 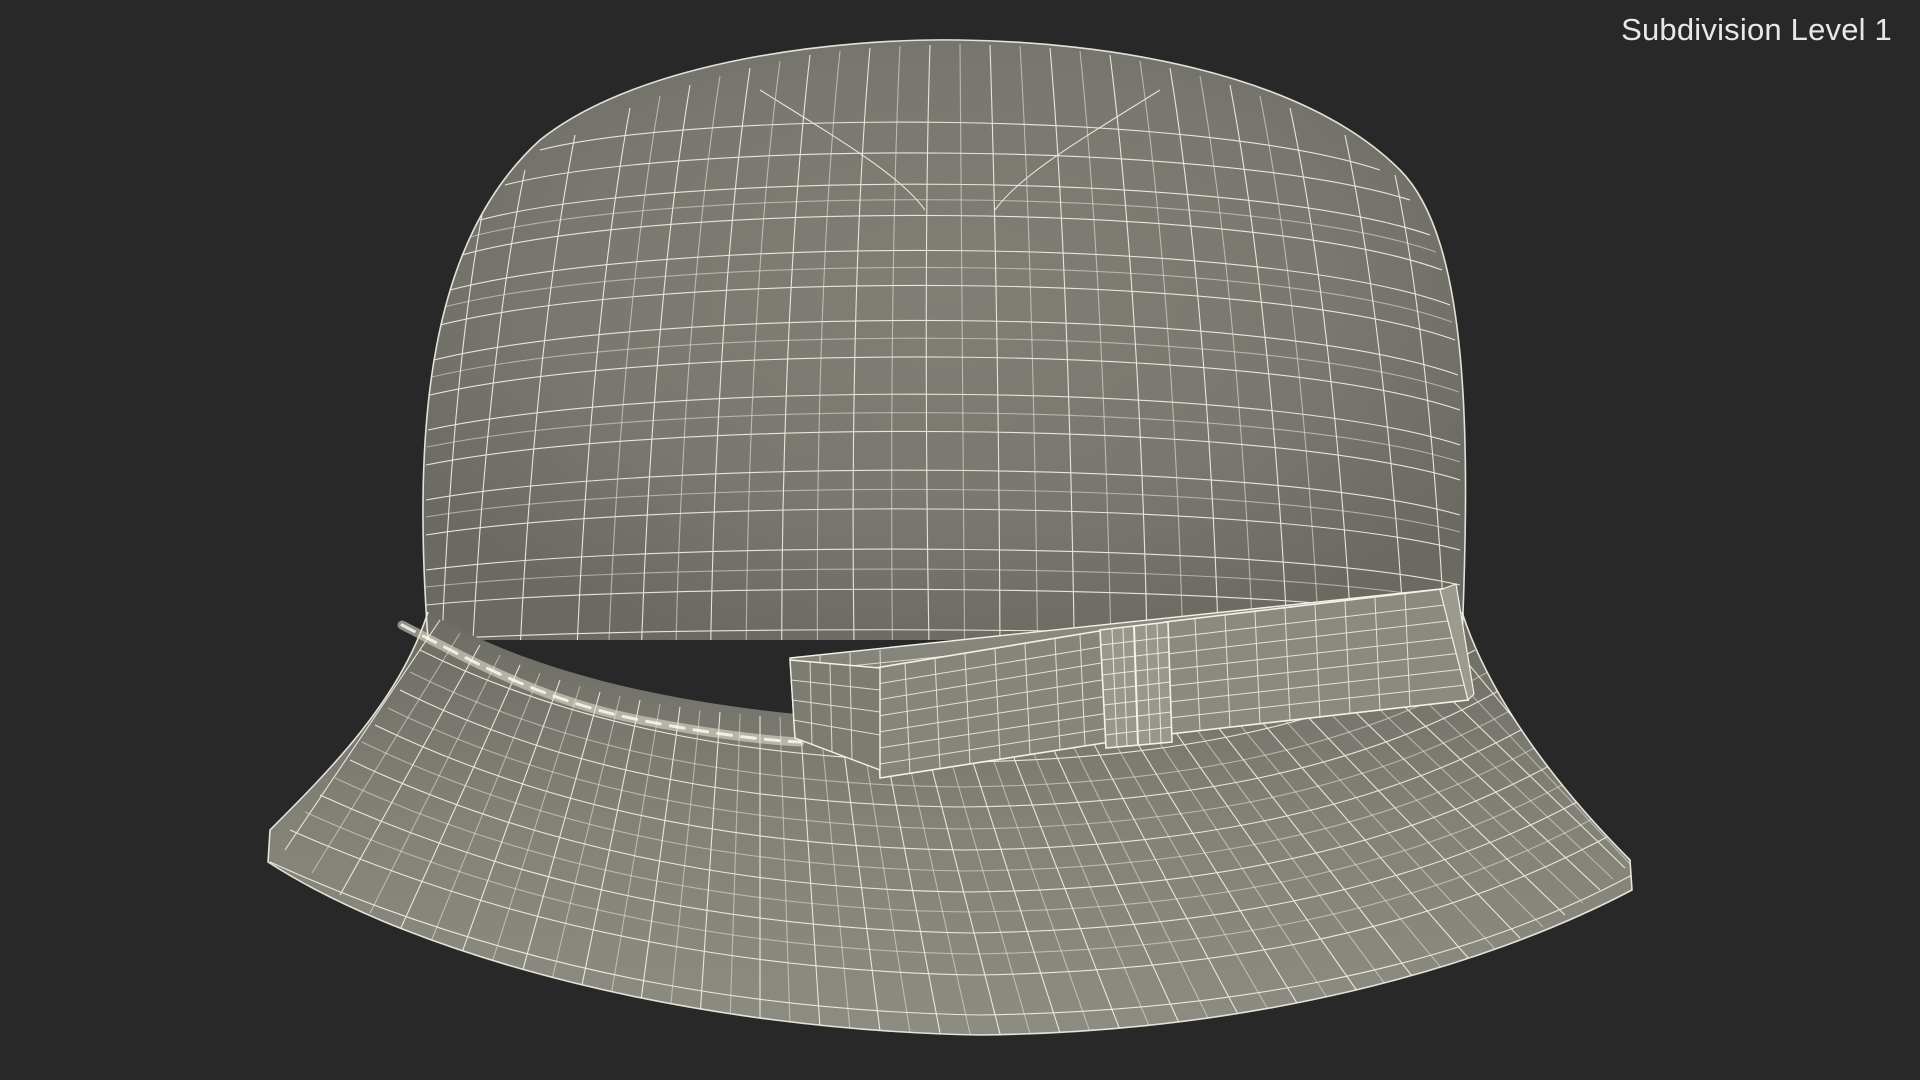 What do you see at coordinates (1136, 685) in the screenshot?
I see `bow-knot` at bounding box center [1136, 685].